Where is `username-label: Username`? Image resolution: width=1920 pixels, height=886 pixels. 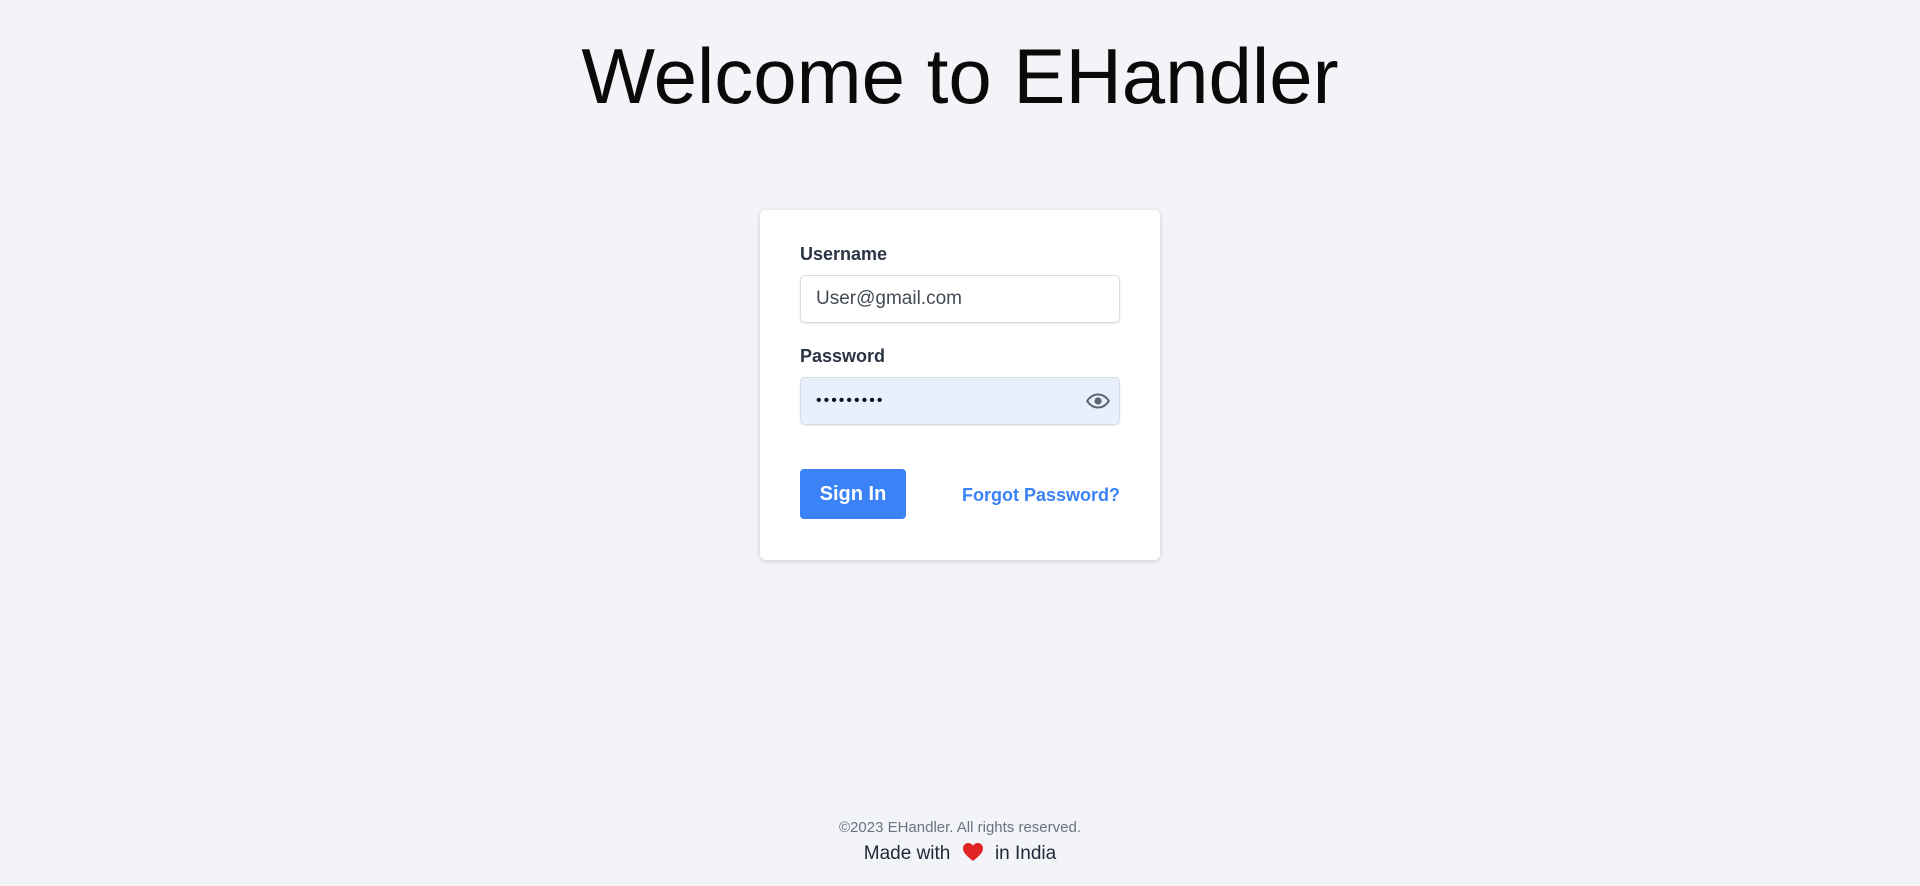
username-label: Username is located at coordinates (844, 254).